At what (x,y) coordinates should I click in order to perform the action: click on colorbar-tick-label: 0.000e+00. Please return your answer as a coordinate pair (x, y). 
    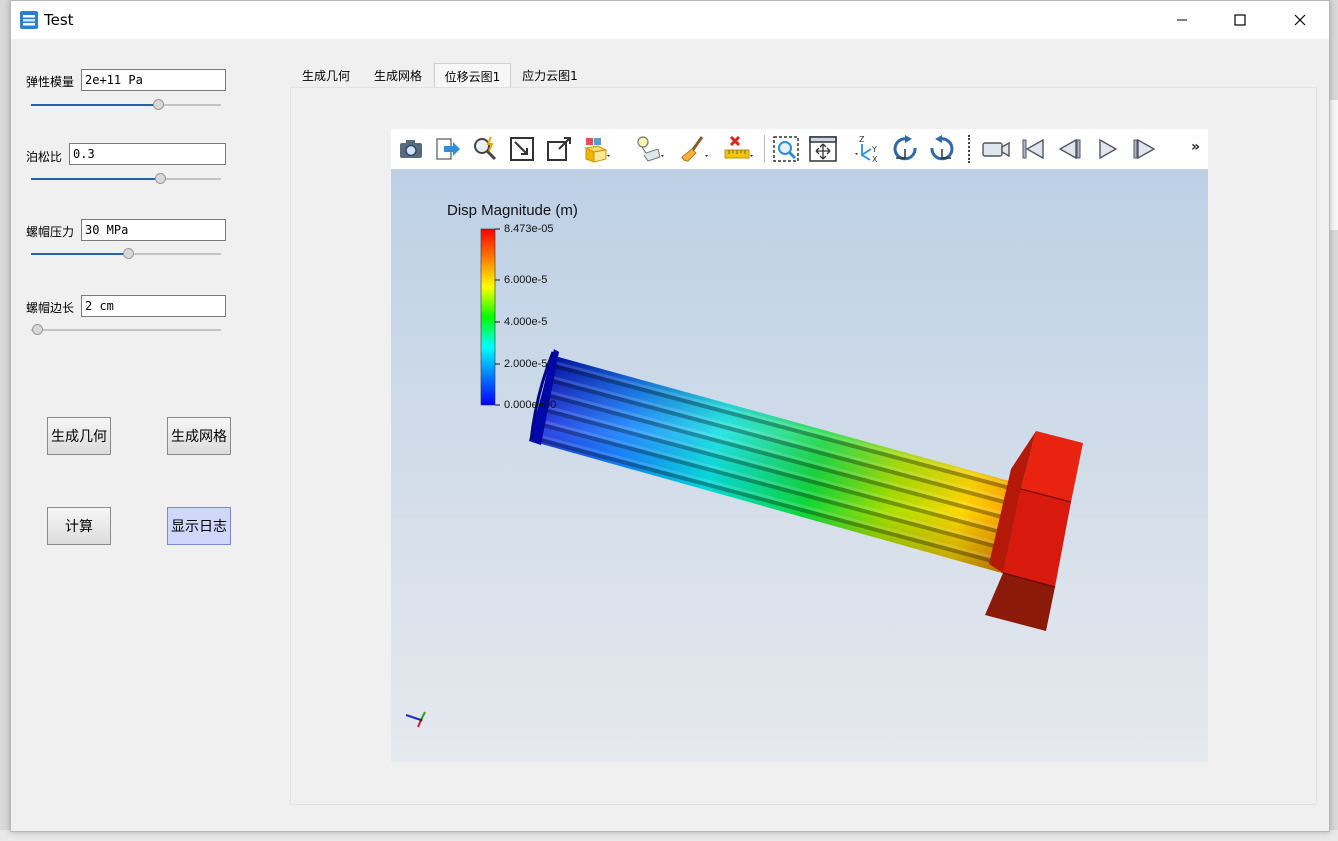
    Looking at the image, I should click on (530, 405).